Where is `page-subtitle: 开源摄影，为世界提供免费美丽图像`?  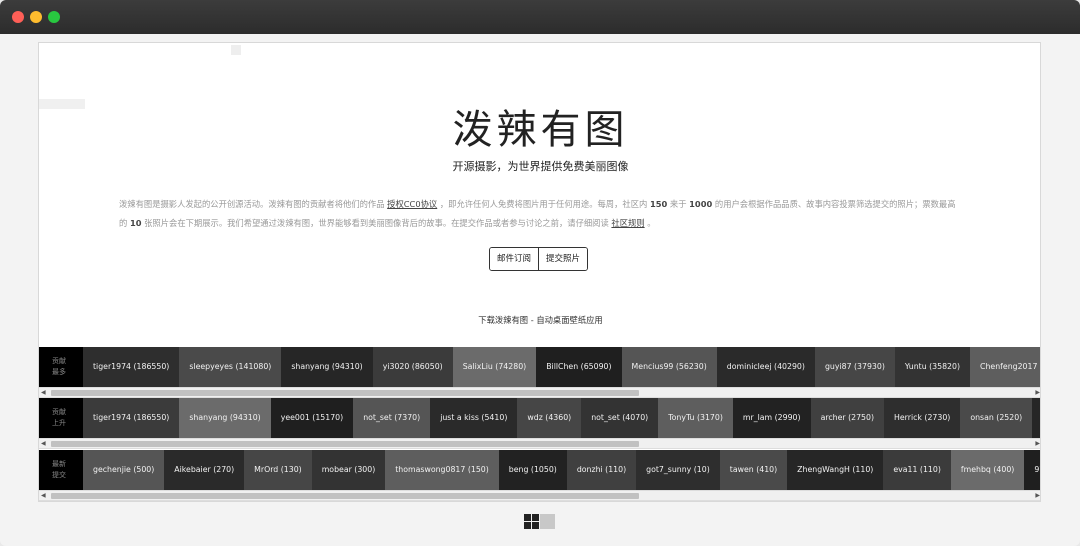
page-subtitle: 开源摄影，为世界提供免费美丽图像 is located at coordinates (540, 166).